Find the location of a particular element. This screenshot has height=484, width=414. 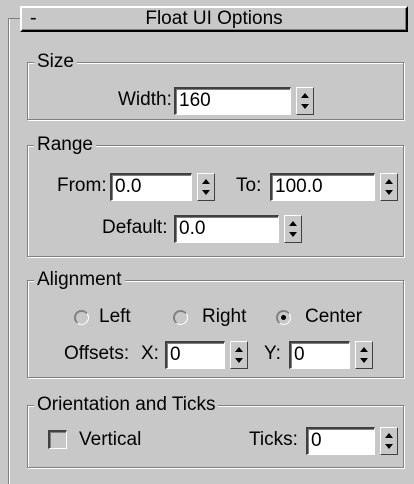

default-label: Default: is located at coordinates (135, 227).